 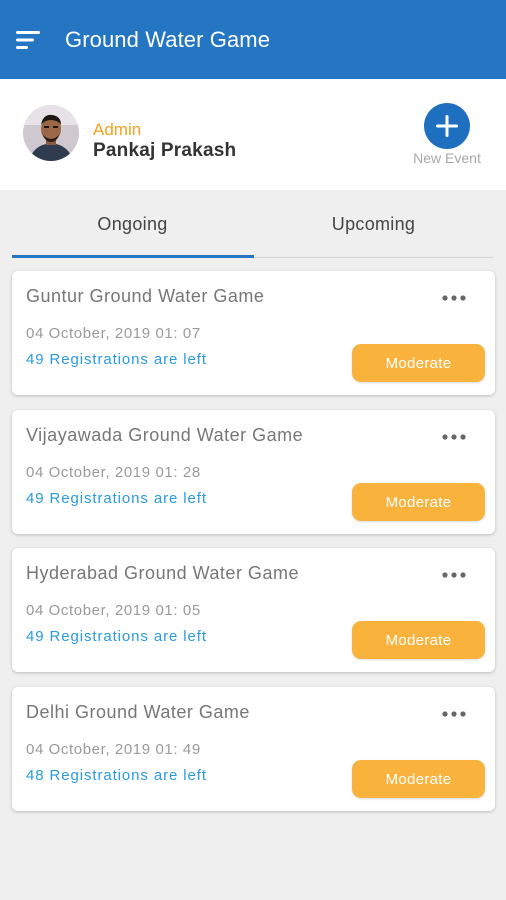 What do you see at coordinates (133, 256) in the screenshot?
I see `selected-tab-indicator` at bounding box center [133, 256].